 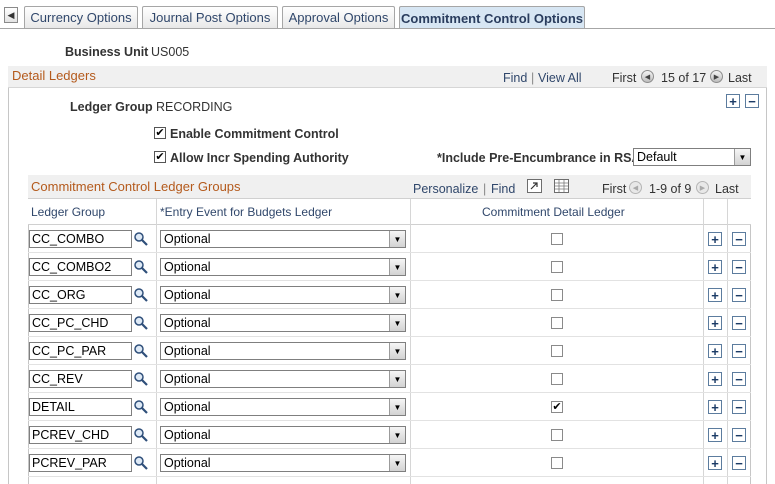 What do you see at coordinates (80, 351) in the screenshot?
I see `ledger-group-input: CC_PC_PAR` at bounding box center [80, 351].